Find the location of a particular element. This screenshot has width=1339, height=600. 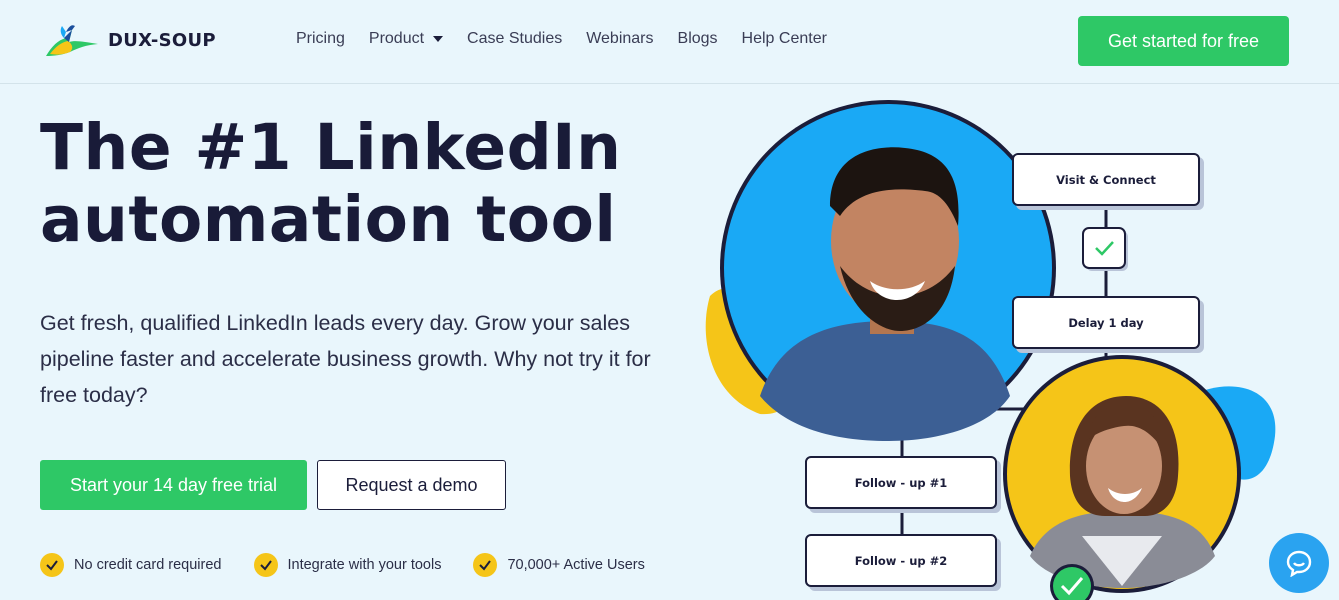

nav-blogs: Blogs is located at coordinates (698, 39).